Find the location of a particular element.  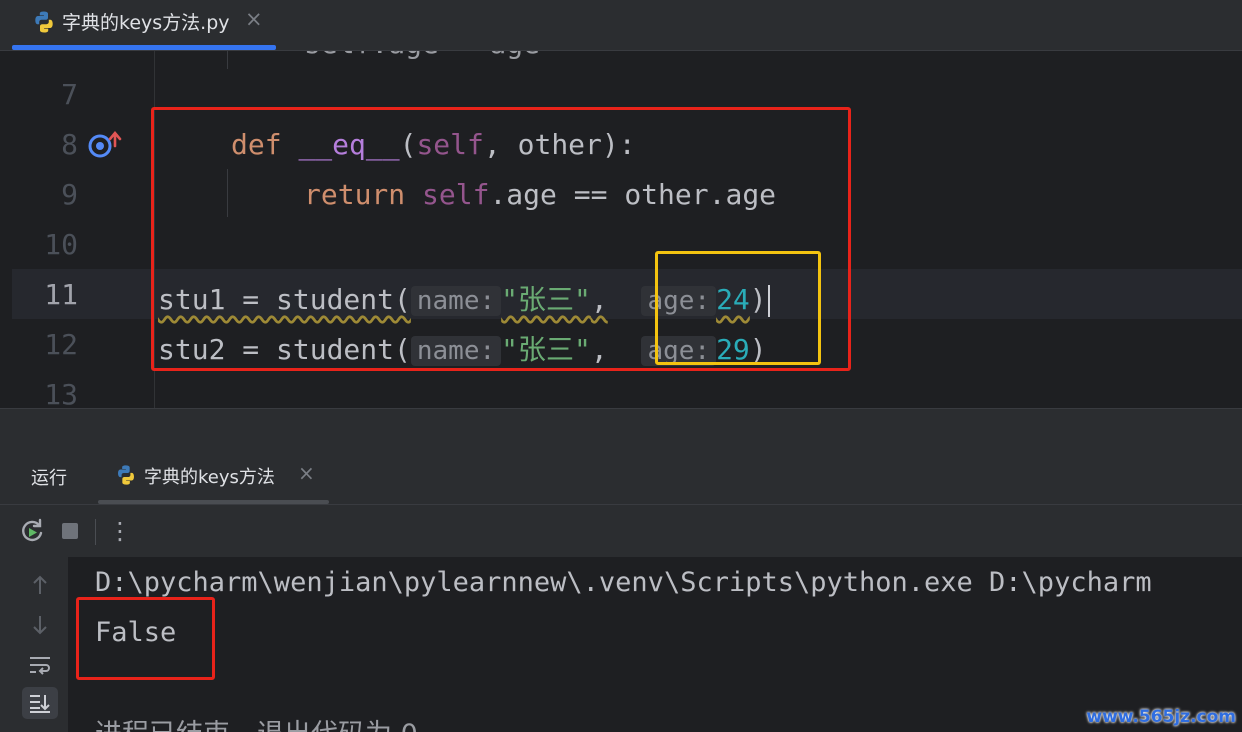

toolbar-separator is located at coordinates (95, 532).